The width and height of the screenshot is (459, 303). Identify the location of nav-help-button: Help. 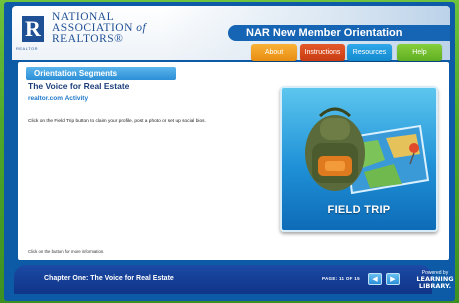
(419, 52).